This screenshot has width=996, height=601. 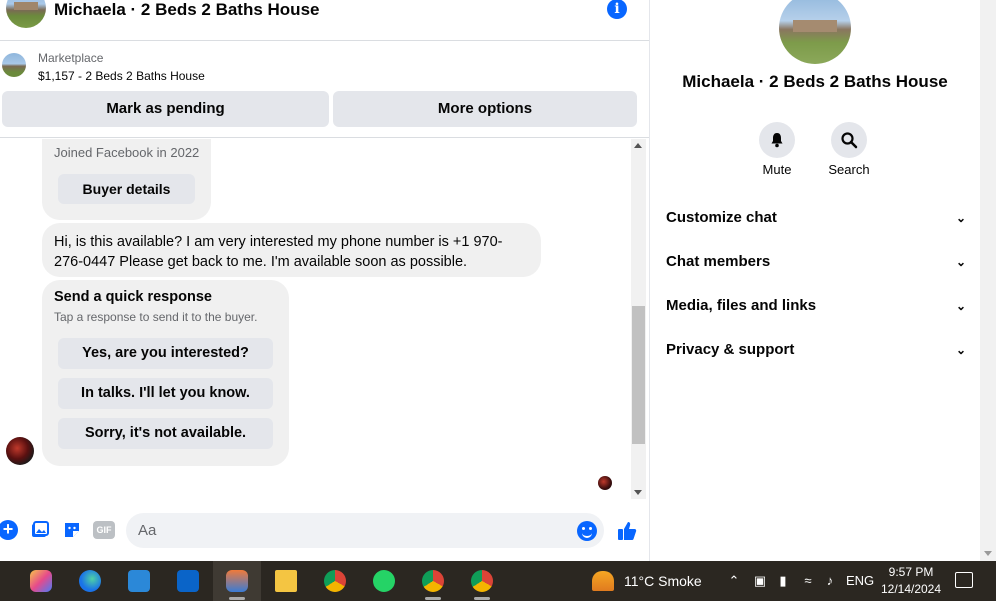 What do you see at coordinates (335, 581) in the screenshot?
I see `chrome-icon` at bounding box center [335, 581].